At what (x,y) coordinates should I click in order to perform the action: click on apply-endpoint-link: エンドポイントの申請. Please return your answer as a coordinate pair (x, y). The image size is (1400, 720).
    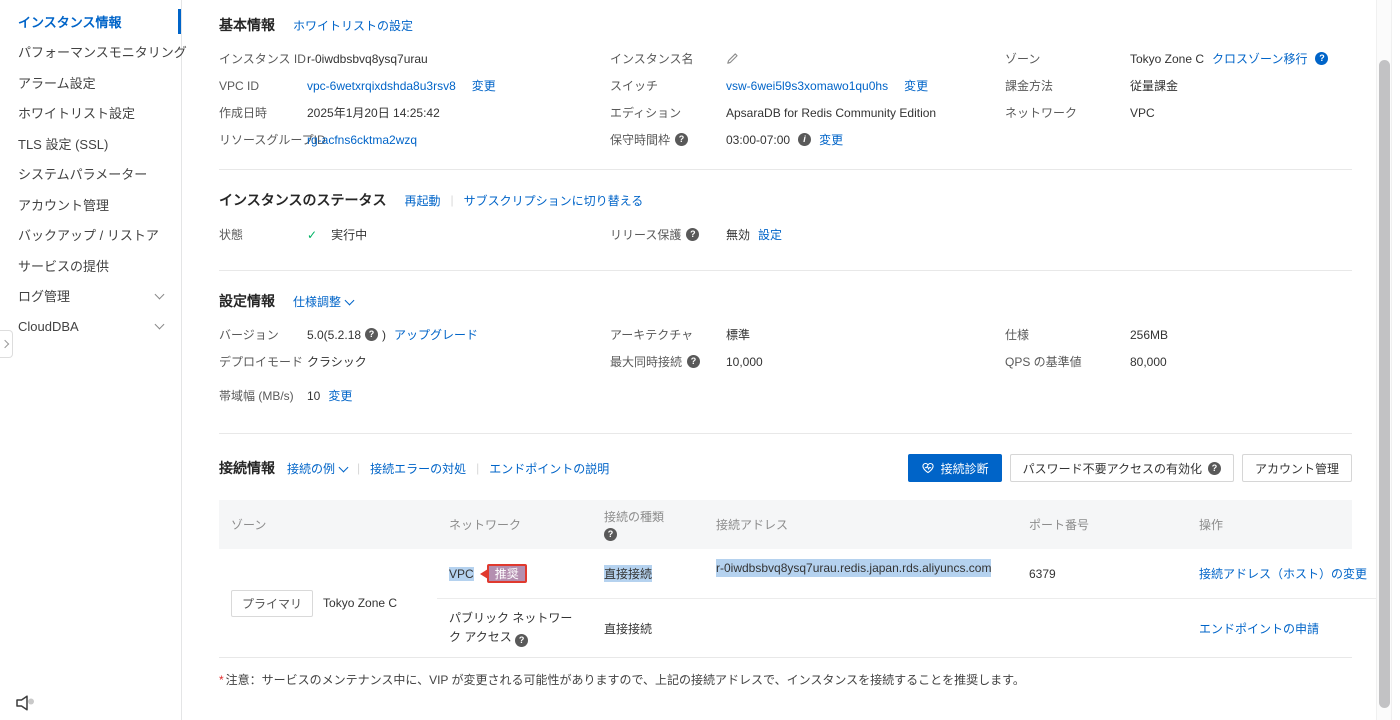
    Looking at the image, I should click on (1259, 628).